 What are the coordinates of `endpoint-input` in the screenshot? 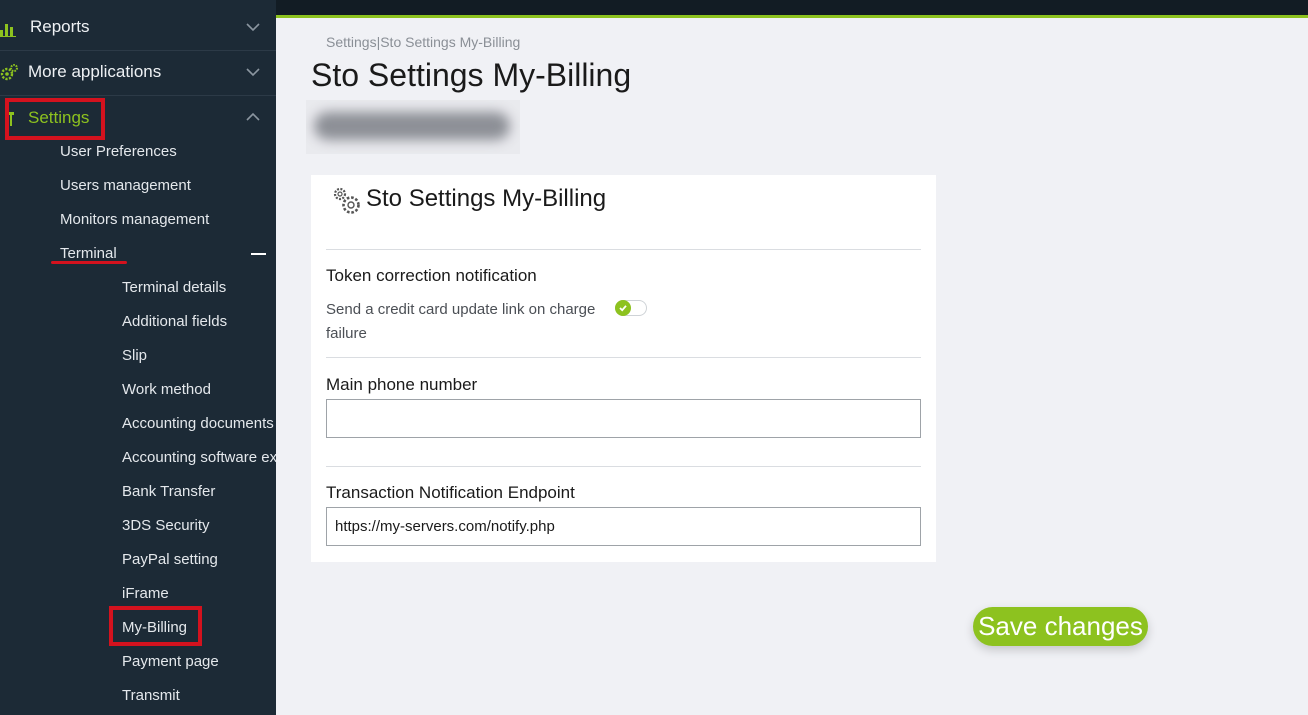 It's located at (623, 526).